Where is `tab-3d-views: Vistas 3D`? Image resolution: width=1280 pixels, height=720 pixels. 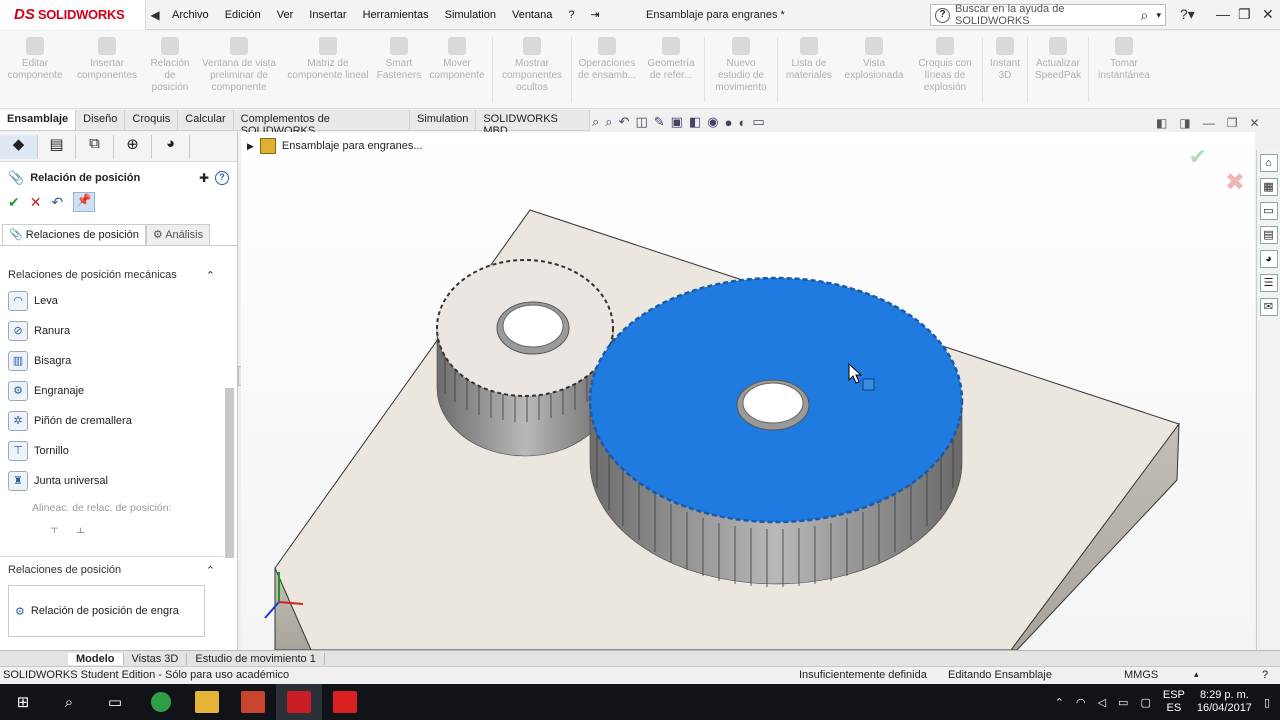 tab-3d-views: Vistas 3D is located at coordinates (156, 658).